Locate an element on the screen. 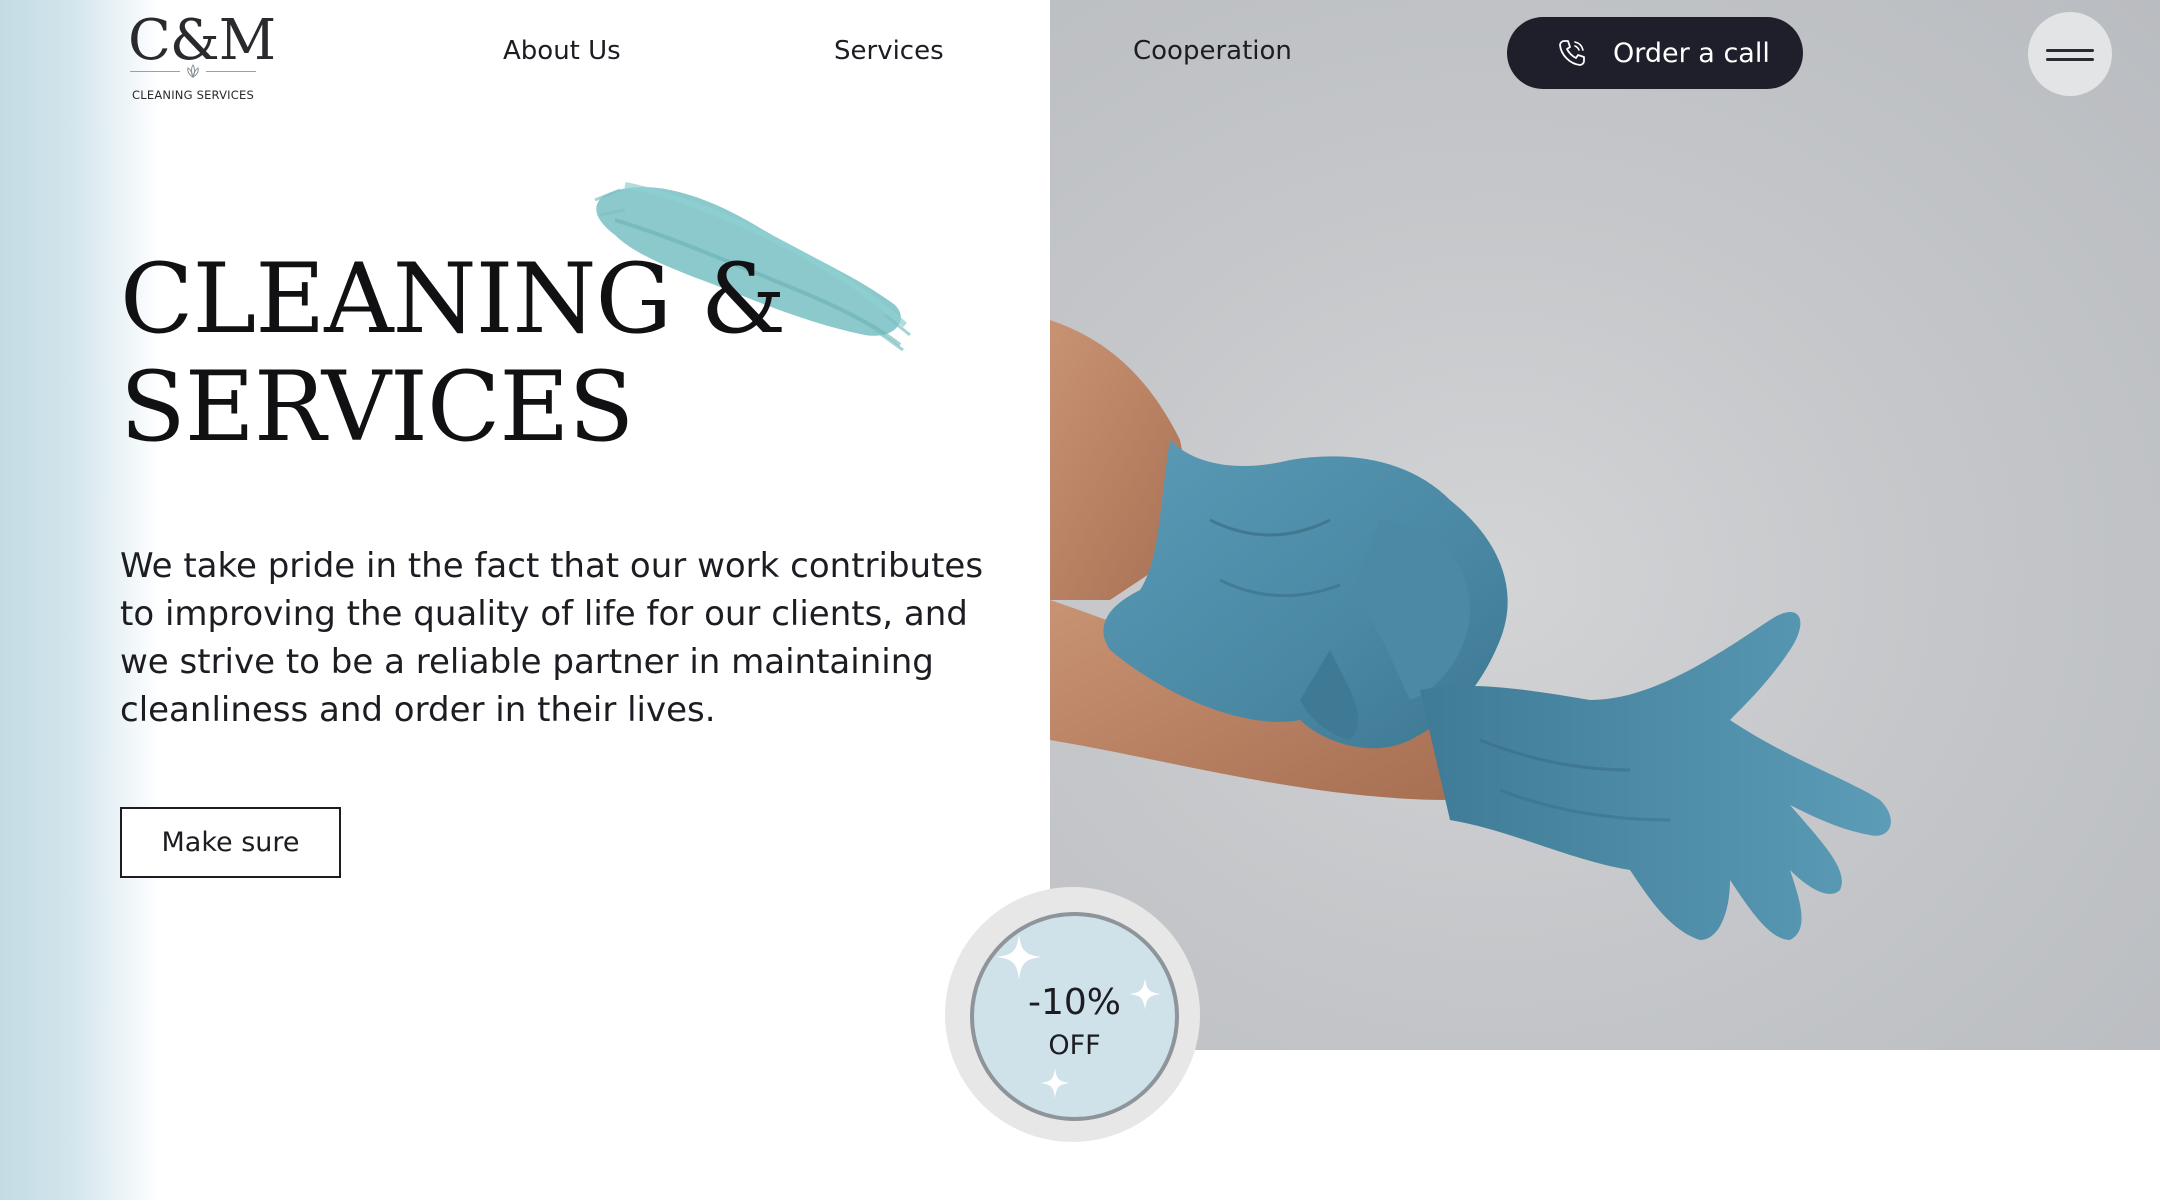 This screenshot has width=2160, height=1200. order-call-label: Order a call is located at coordinates (1691, 53).